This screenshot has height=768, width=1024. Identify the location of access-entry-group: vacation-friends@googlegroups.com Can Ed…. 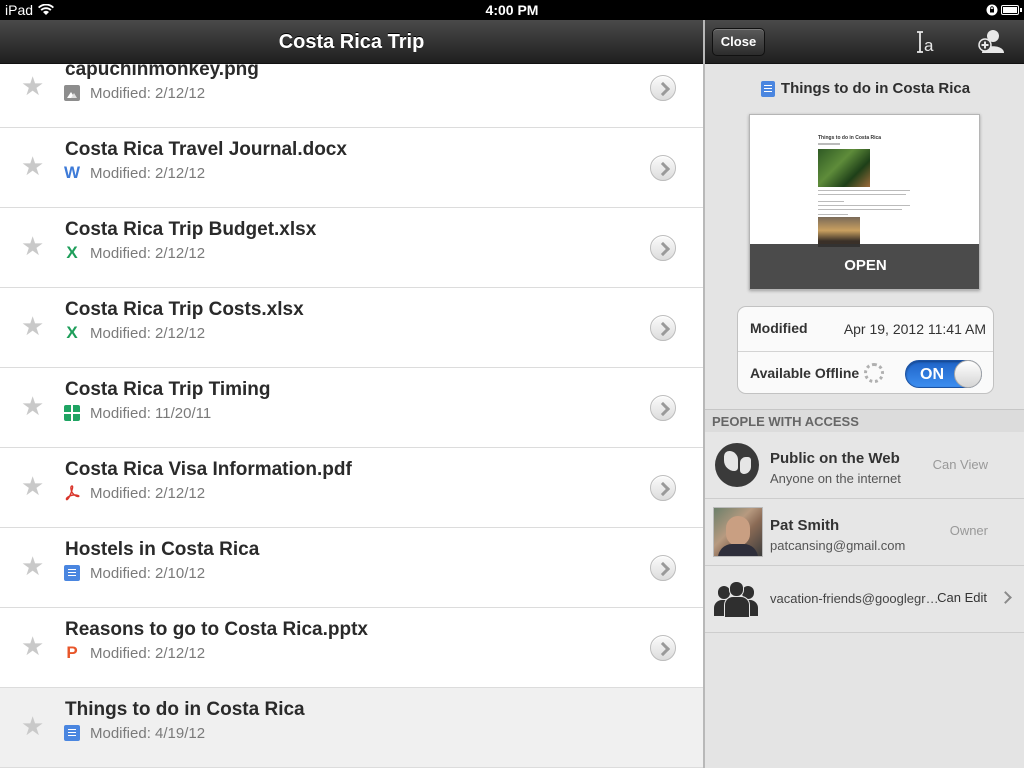
(864, 599).